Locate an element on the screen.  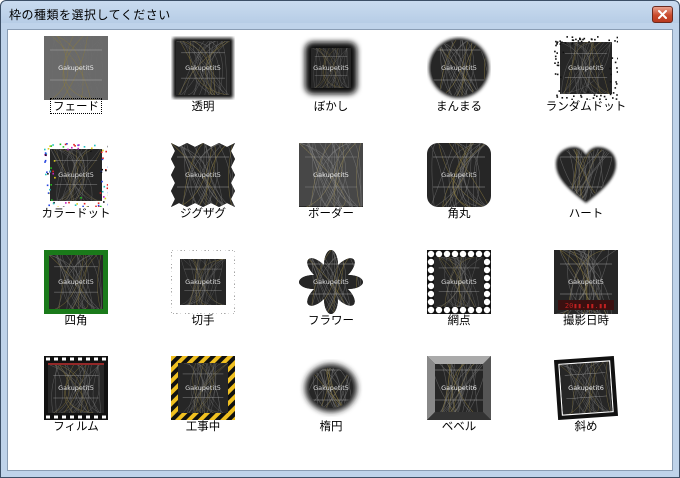
frame-option-label-text: 切手 is located at coordinates (203, 320).